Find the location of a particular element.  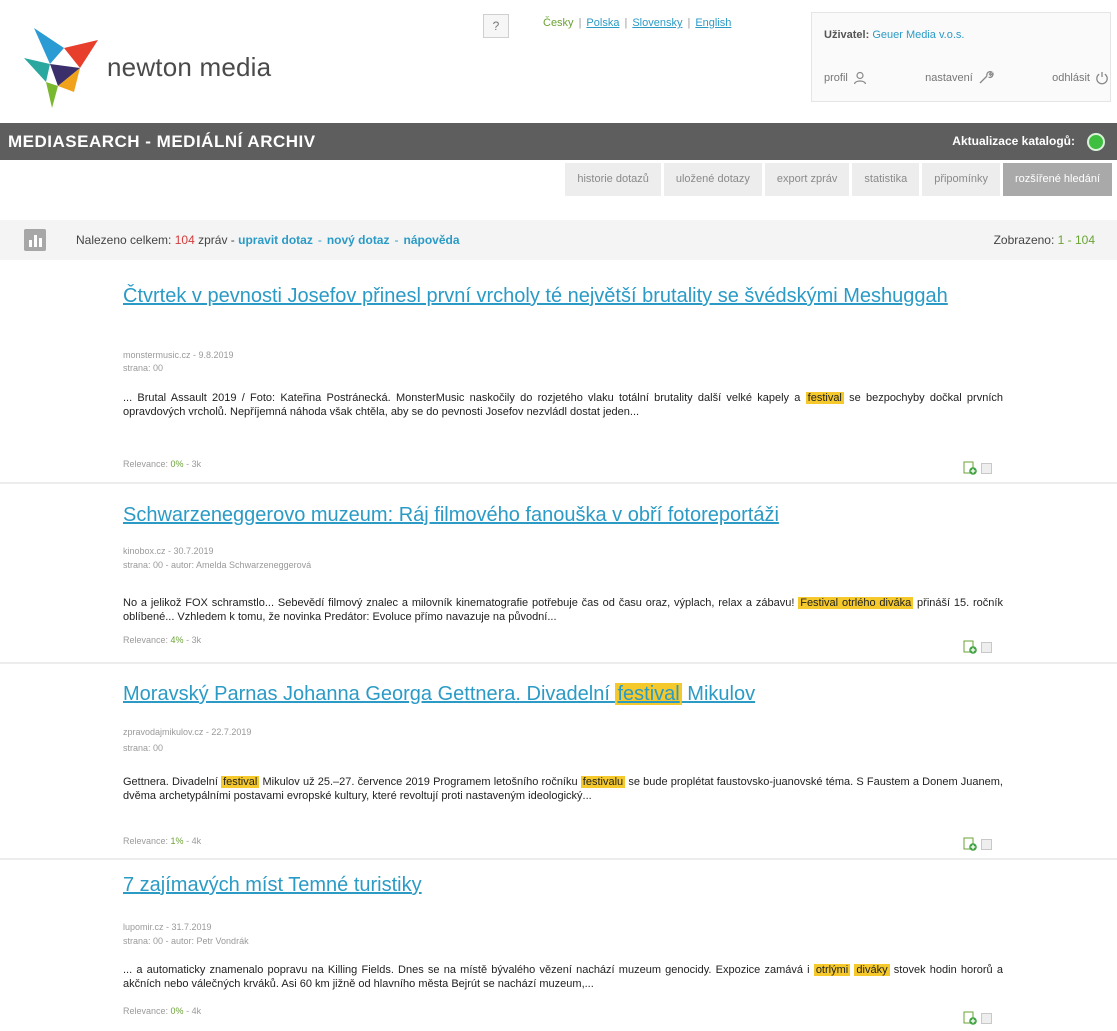

title-text: Mikulov is located at coordinates (718, 694).